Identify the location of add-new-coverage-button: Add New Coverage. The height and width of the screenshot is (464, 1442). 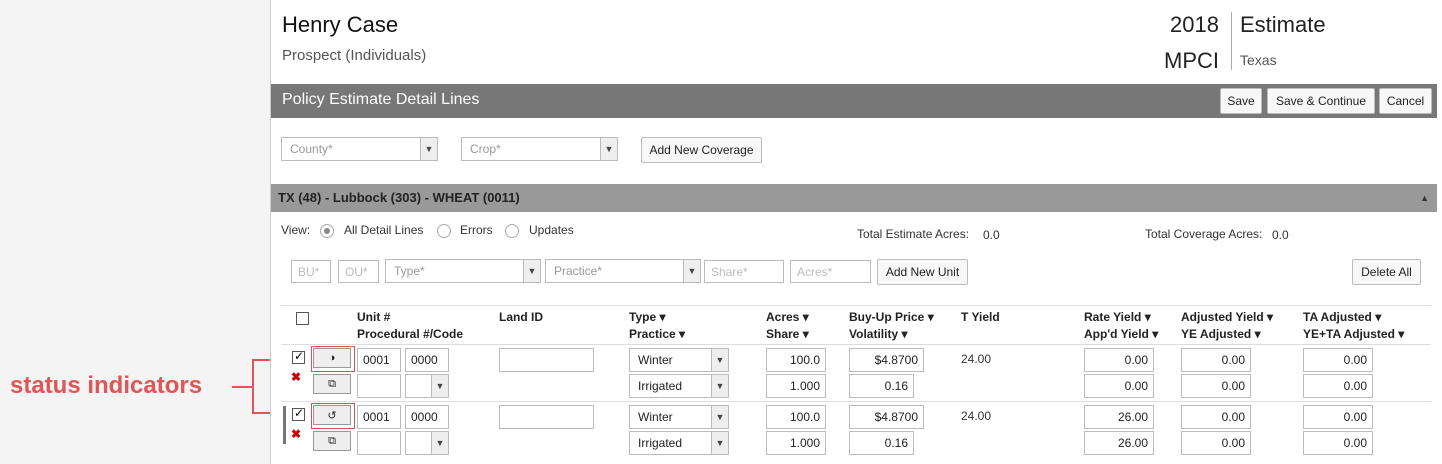
(701, 150).